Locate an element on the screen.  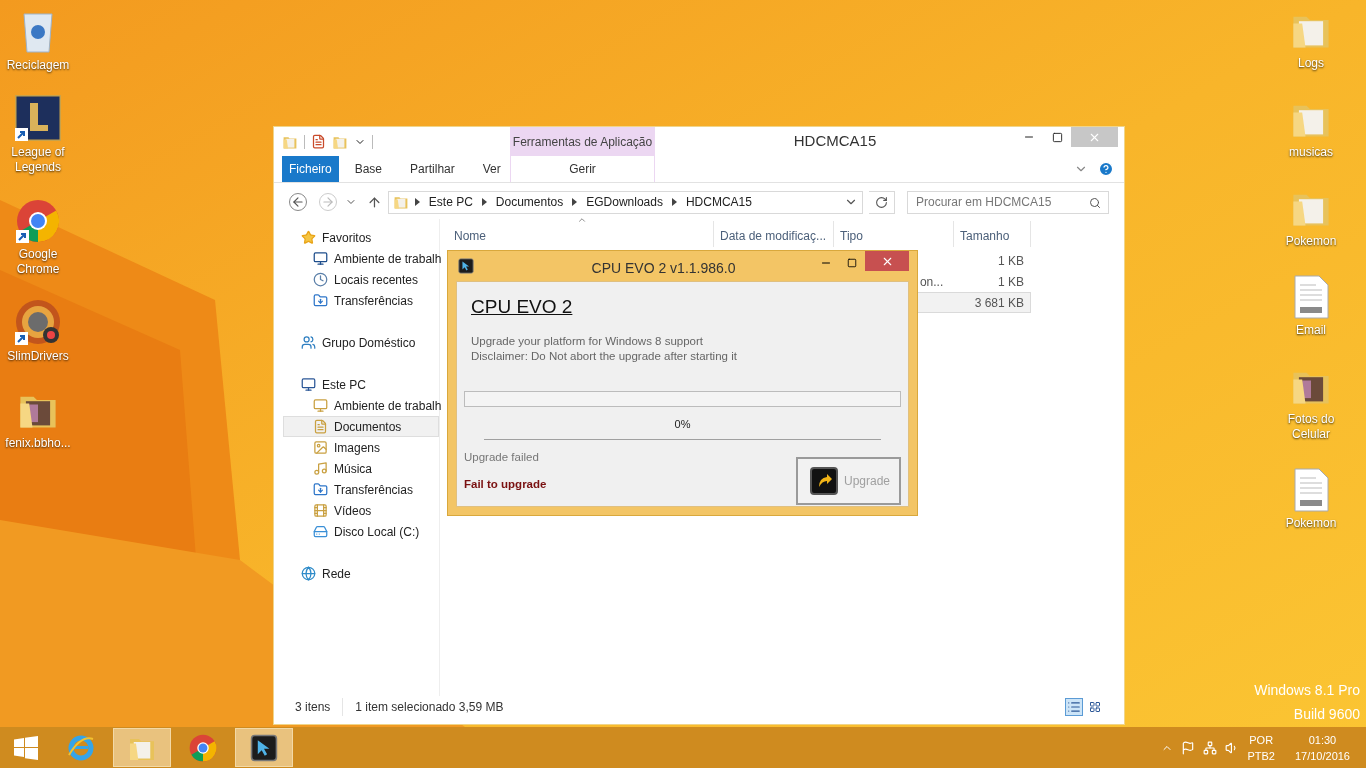
sidebar-item: Música is located at coordinates (361, 468).